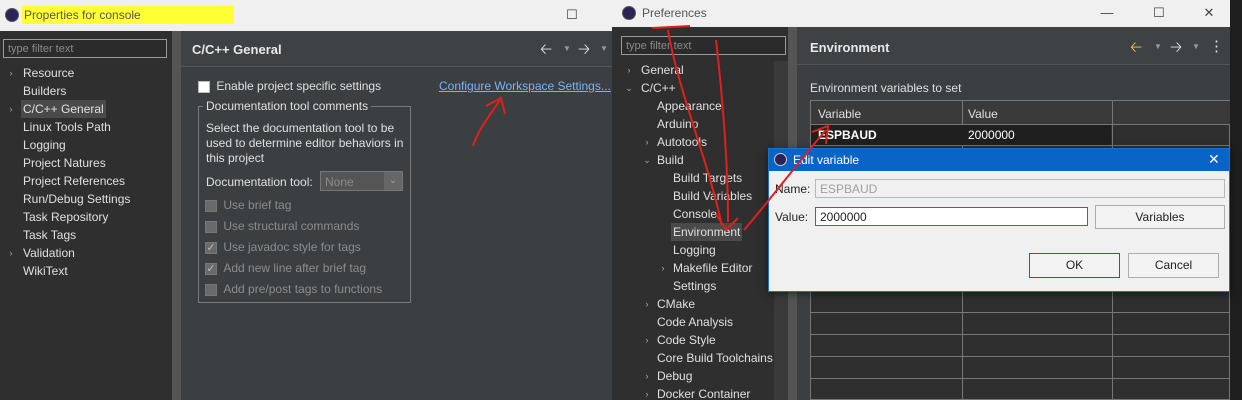  What do you see at coordinates (820, 134) in the screenshot?
I see `annotation-arrow-head` at bounding box center [820, 134].